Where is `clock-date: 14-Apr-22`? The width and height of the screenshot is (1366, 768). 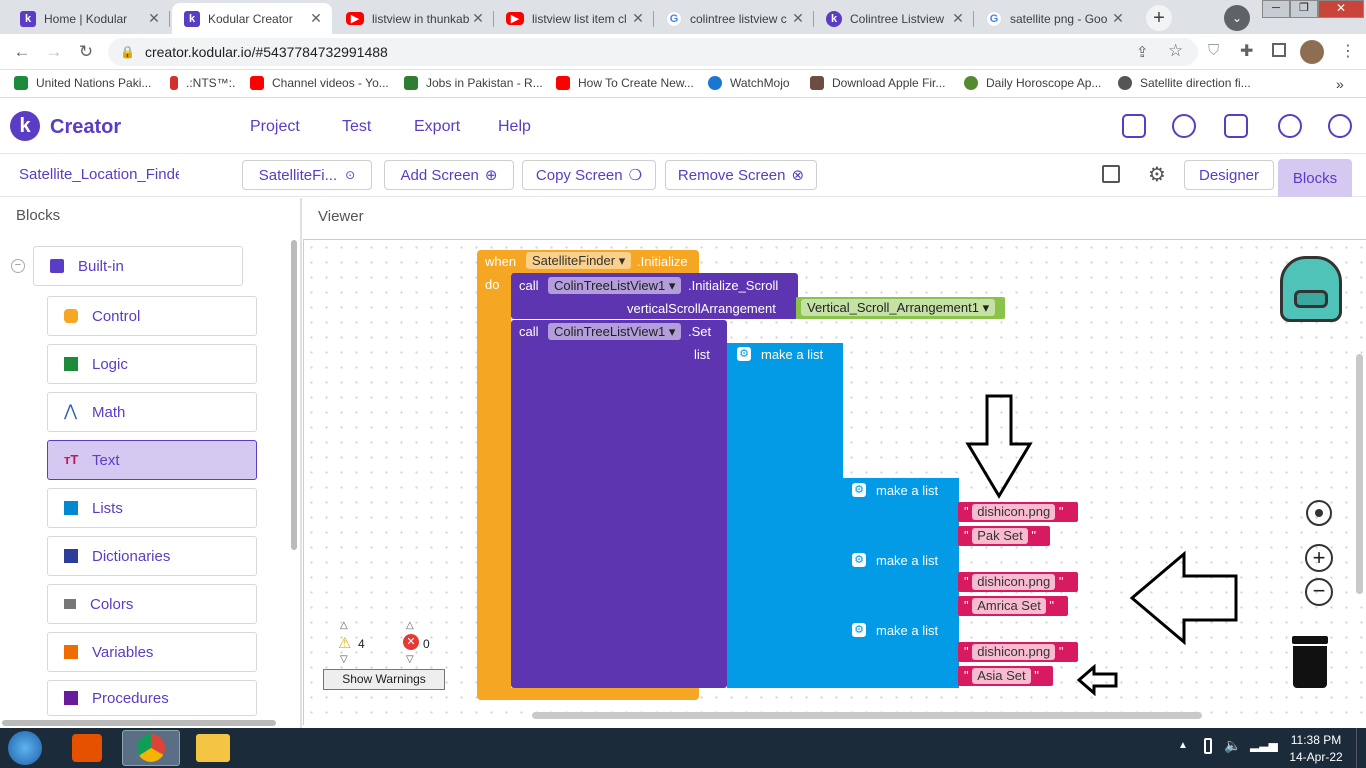
clock-date: 14-Apr-22 is located at coordinates (1316, 757).